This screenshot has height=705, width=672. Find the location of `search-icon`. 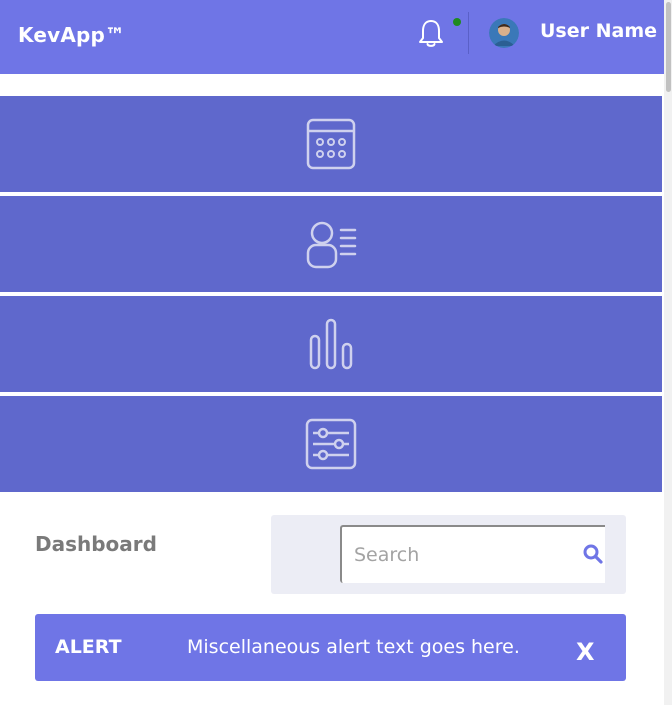

search-icon is located at coordinates (593, 554).